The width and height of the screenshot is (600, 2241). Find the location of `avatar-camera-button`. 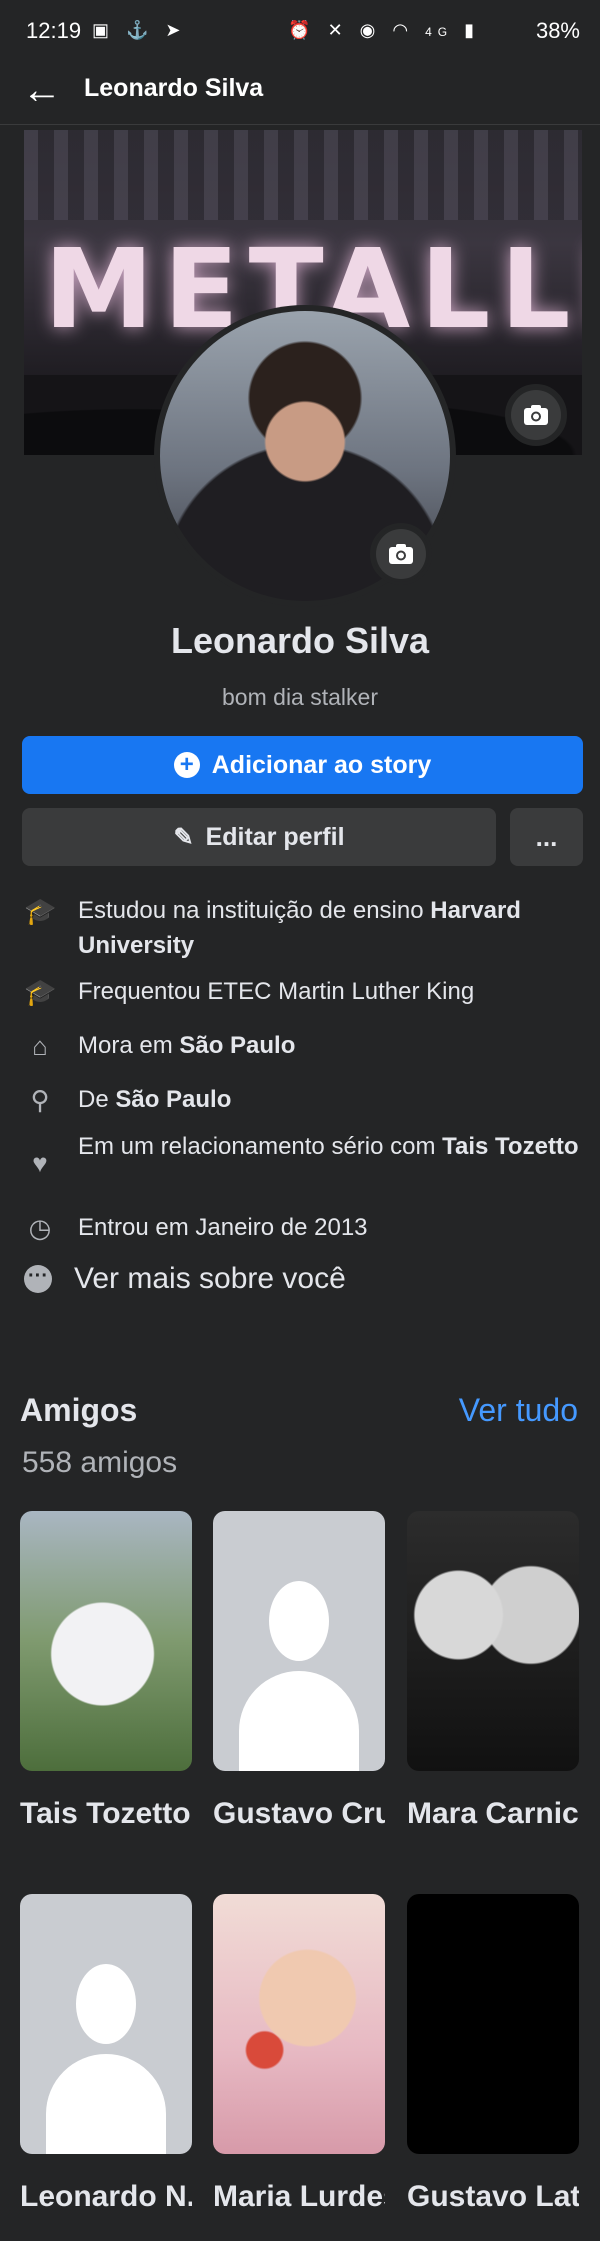

avatar-camera-button is located at coordinates (401, 554).